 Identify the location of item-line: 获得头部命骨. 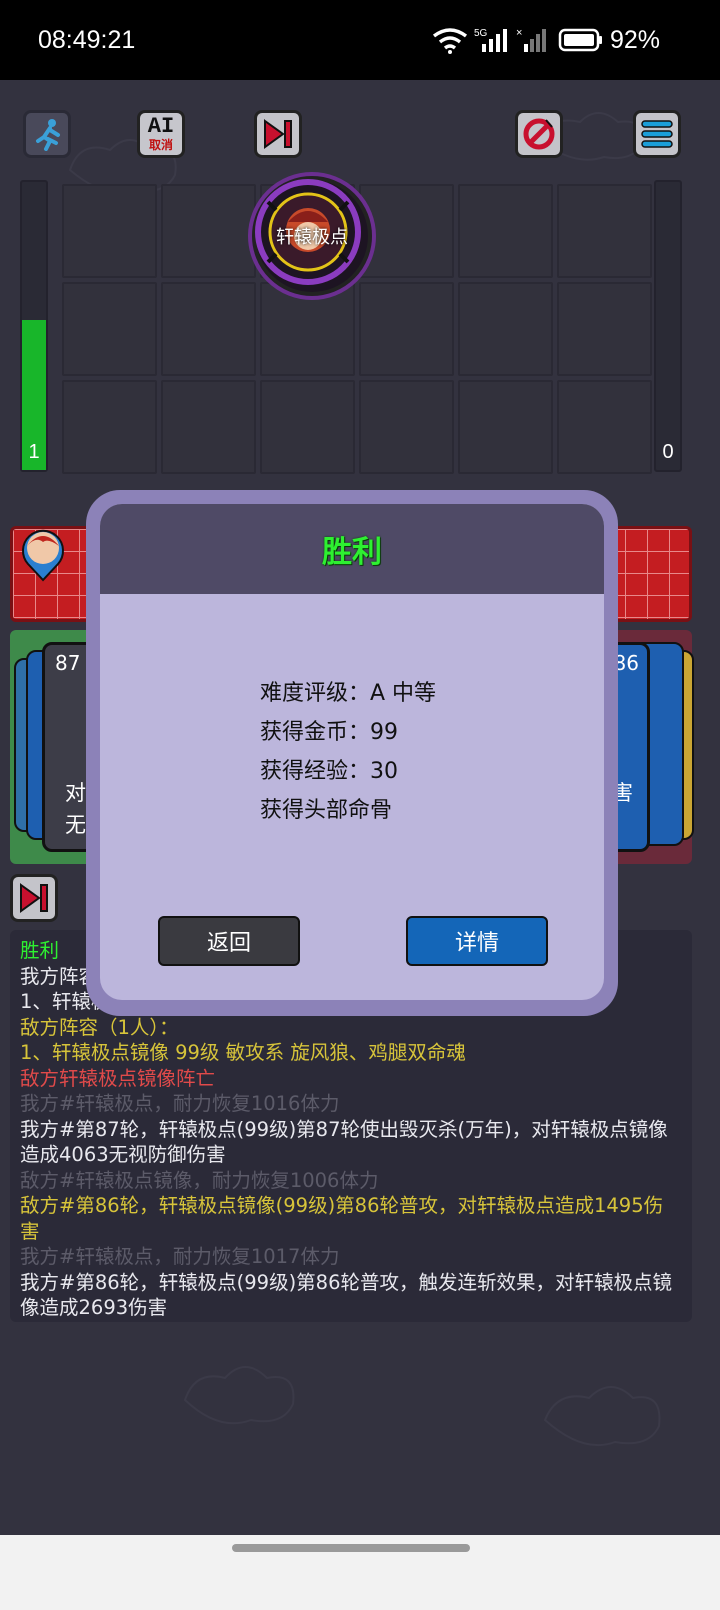
(326, 810).